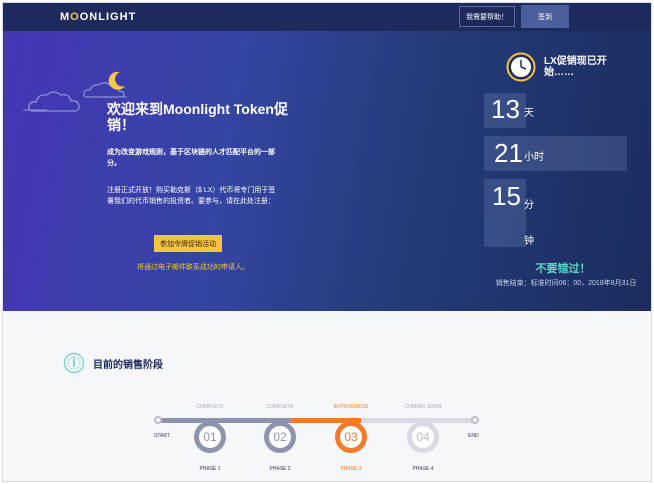 This screenshot has height=484, width=654. What do you see at coordinates (534, 157) in the screenshot?
I see `hours-unit: 小时` at bounding box center [534, 157].